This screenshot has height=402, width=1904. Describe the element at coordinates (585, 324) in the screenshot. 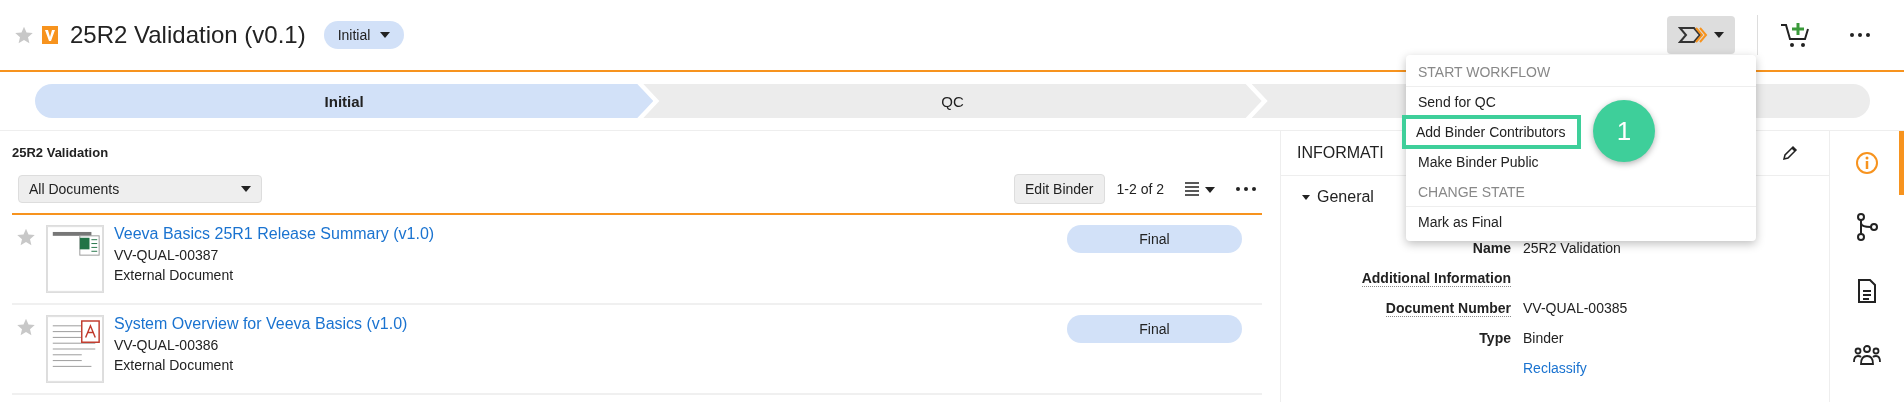

I see `document-link: System Overview for Veeva Basics (v1.0)` at that location.